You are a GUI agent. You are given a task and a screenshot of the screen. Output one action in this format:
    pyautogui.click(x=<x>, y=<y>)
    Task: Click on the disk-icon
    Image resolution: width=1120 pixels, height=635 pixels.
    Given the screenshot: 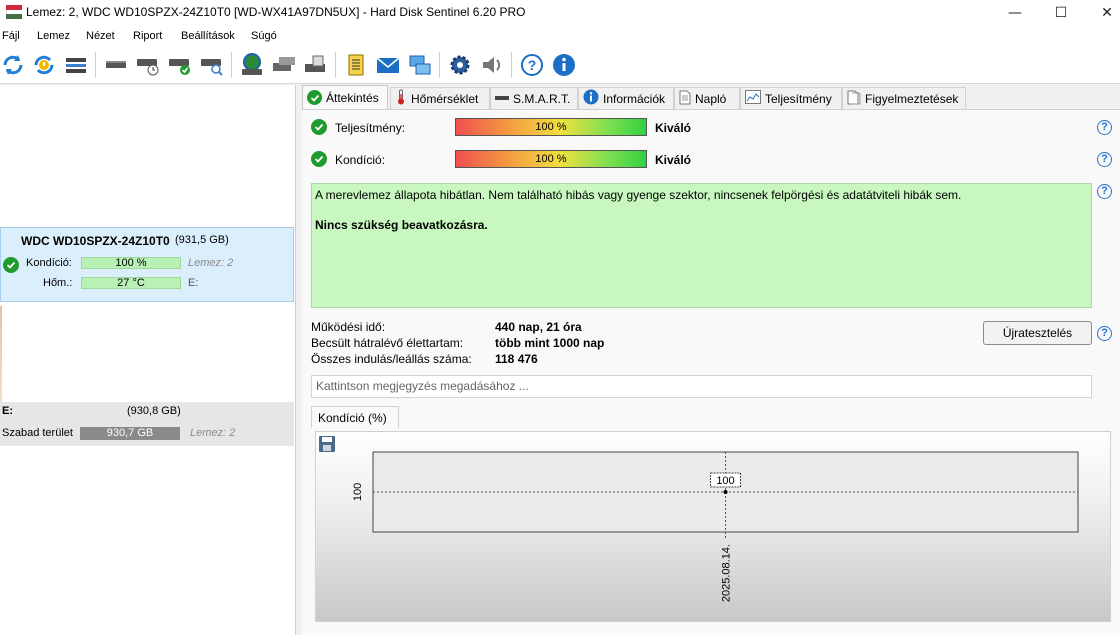 What is the action you would take?
    pyautogui.click(x=116, y=65)
    